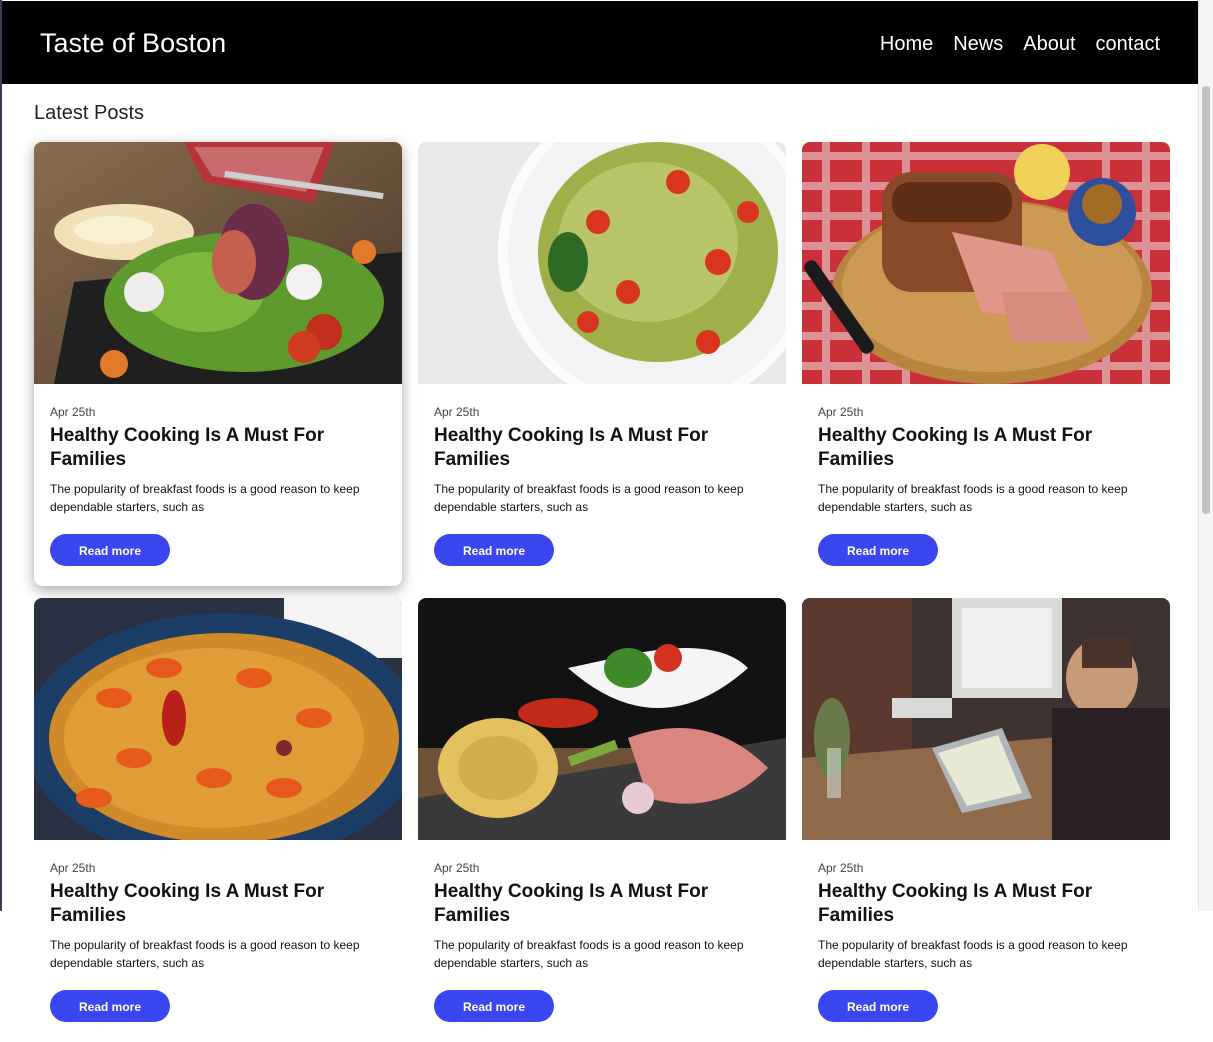 Image resolution: width=1213 pixels, height=1042 pixels. I want to click on site-header: Taste of Boston Home News About contact, so click(600, 42).